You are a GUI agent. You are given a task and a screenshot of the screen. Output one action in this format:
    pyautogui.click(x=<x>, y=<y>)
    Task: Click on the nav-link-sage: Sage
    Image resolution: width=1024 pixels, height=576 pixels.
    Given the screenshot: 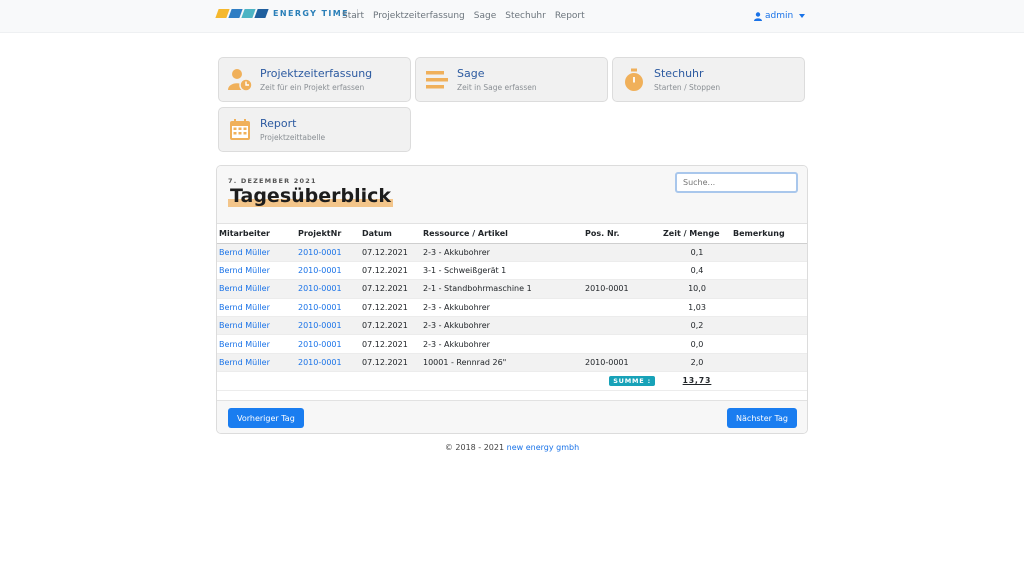 What is the action you would take?
    pyautogui.click(x=485, y=16)
    